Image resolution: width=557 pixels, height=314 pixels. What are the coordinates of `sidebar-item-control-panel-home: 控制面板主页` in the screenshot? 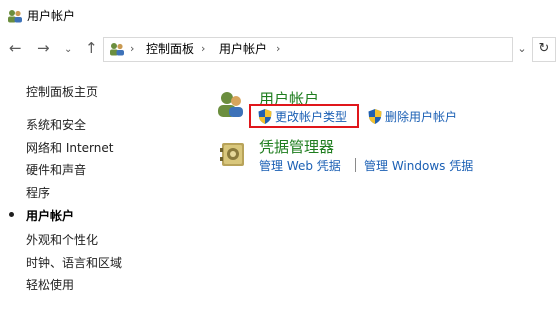 It's located at (62, 92).